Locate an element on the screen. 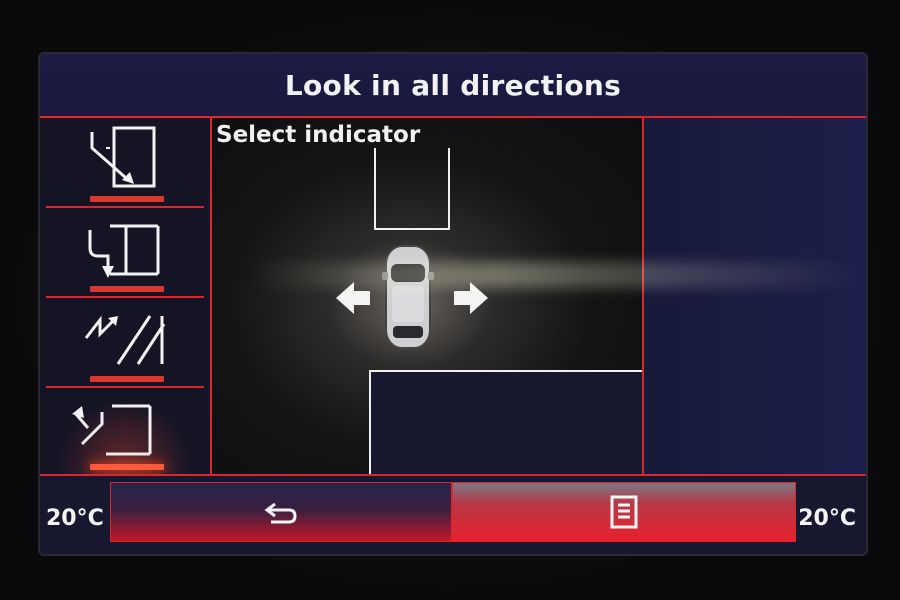  back-button is located at coordinates (281, 512).